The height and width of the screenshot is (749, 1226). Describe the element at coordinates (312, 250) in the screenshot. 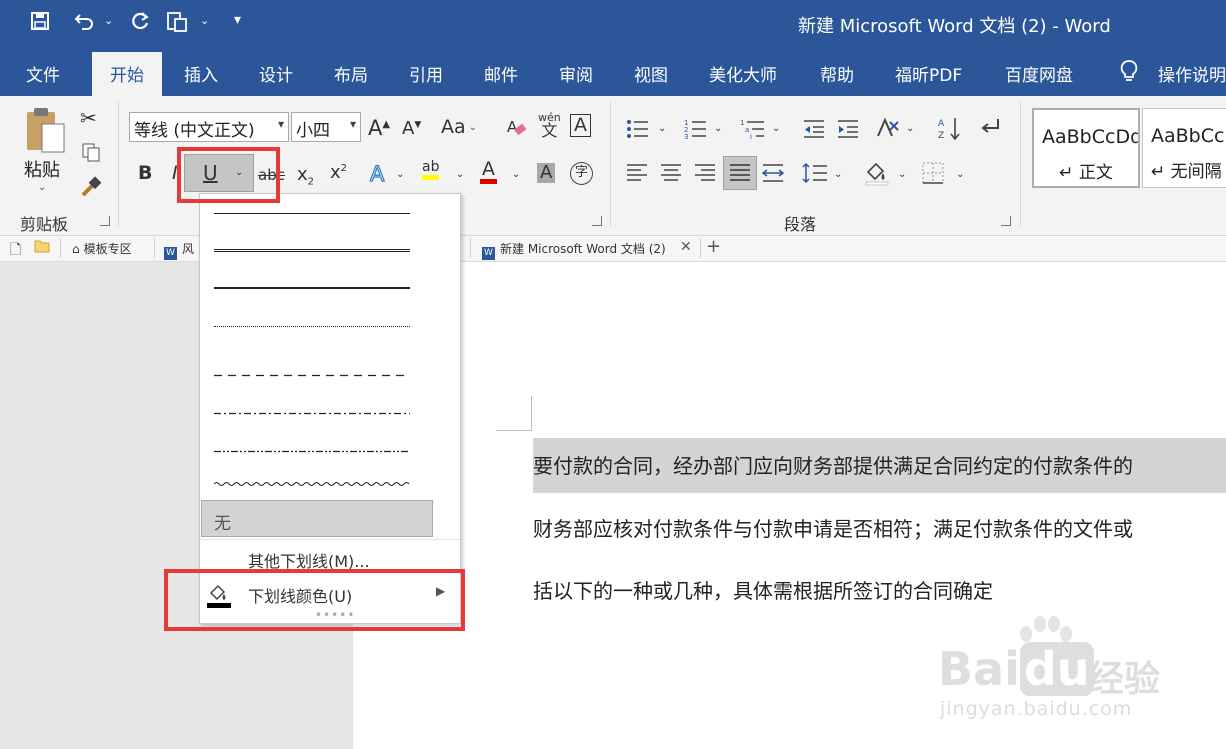

I see `underline-option-double` at that location.